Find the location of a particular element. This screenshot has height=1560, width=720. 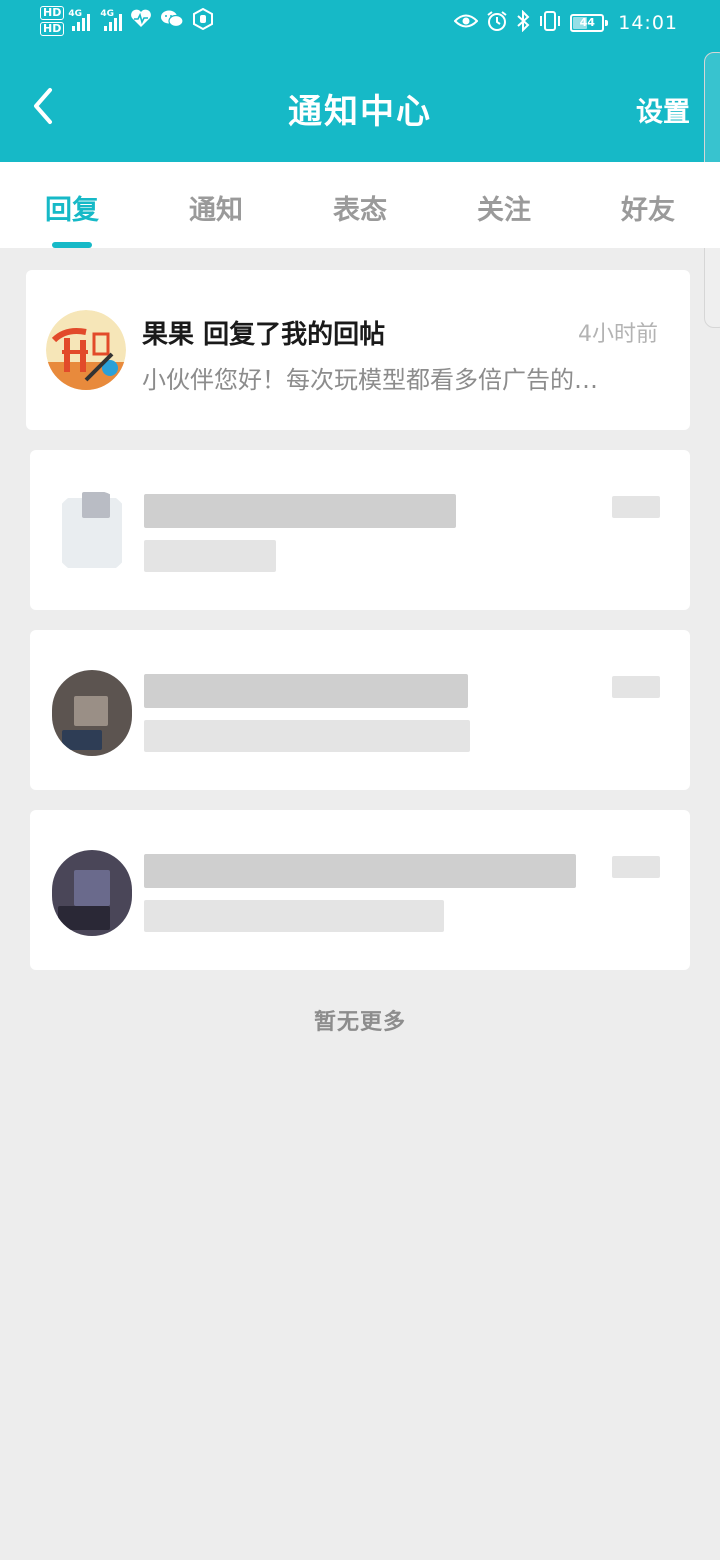

status-left: HD HD 4G 4G is located at coordinates (127, 21).